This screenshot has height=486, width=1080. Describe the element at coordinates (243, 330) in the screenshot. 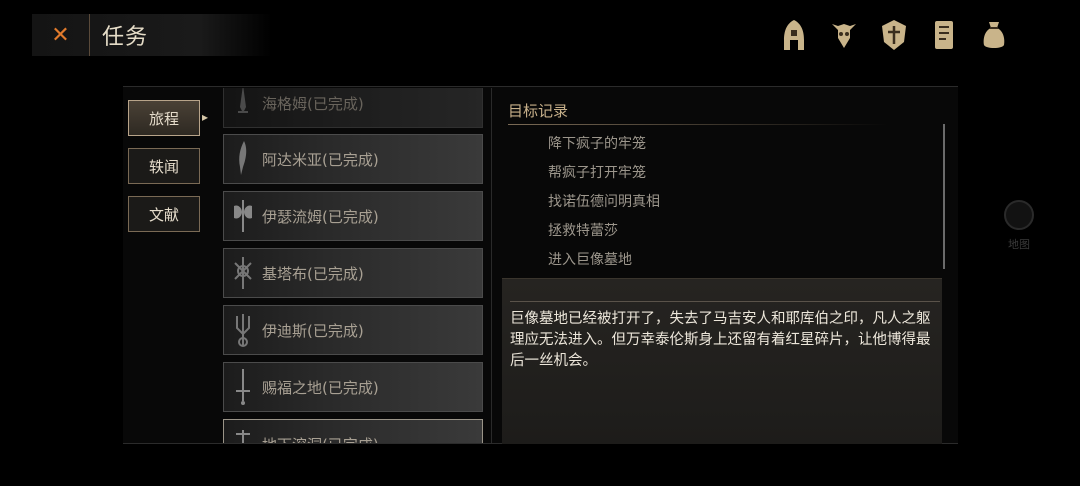

I see `trident-icon` at that location.